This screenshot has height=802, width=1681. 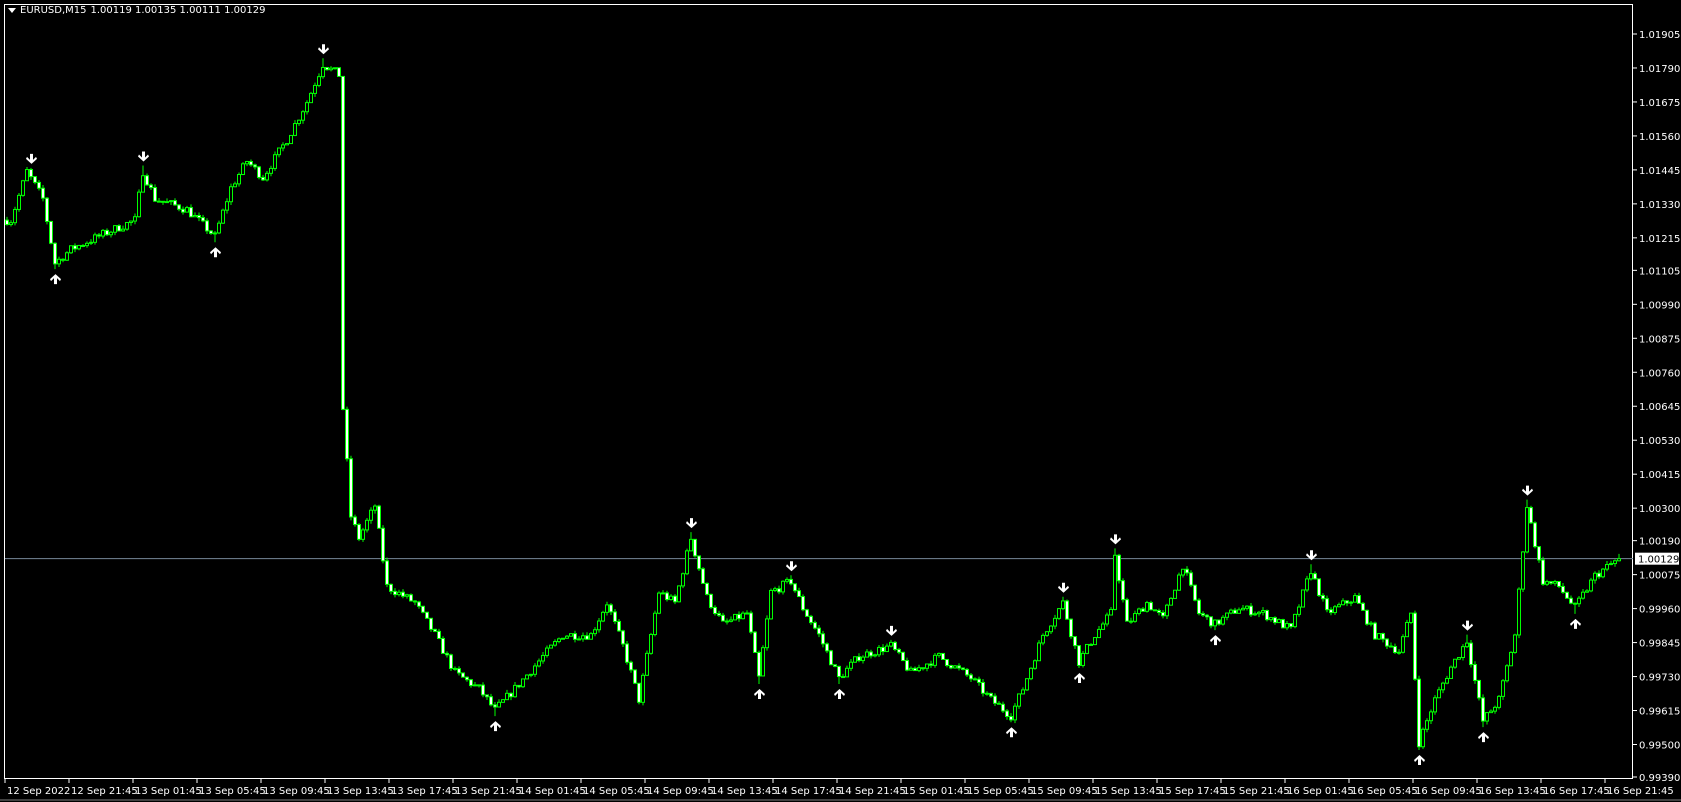 What do you see at coordinates (1659, 610) in the screenshot?
I see `price-tick-label: 0.99960` at bounding box center [1659, 610].